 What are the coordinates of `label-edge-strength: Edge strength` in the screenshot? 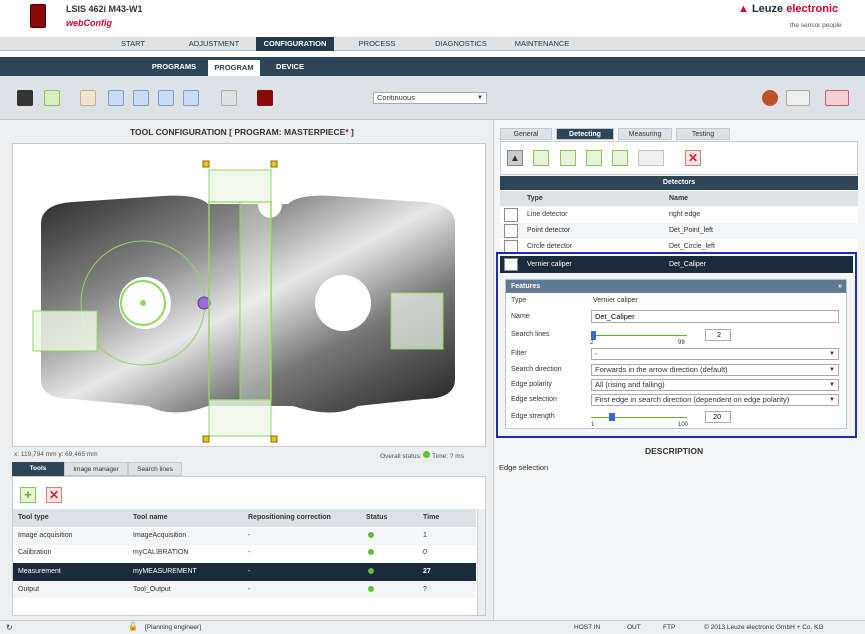 It's located at (533, 416).